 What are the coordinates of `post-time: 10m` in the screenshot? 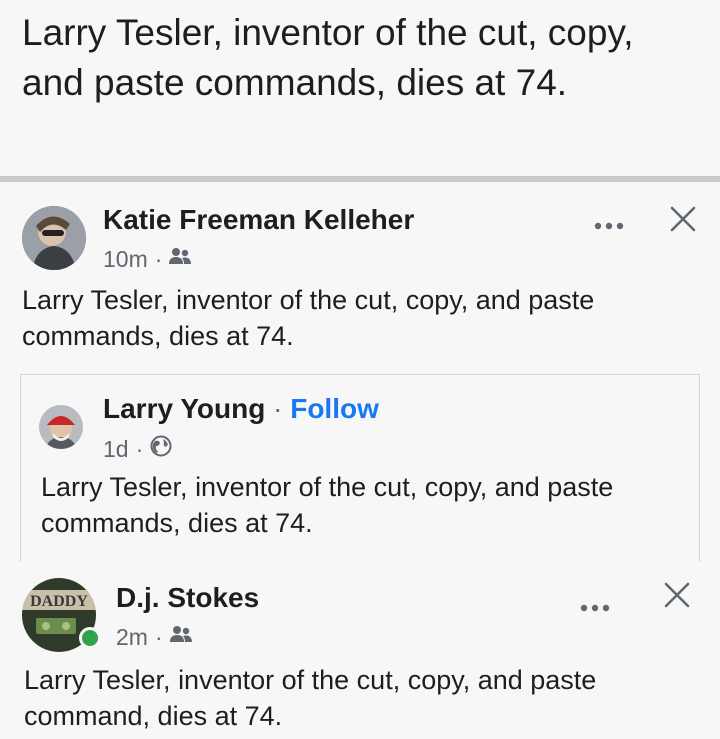 It's located at (125, 259).